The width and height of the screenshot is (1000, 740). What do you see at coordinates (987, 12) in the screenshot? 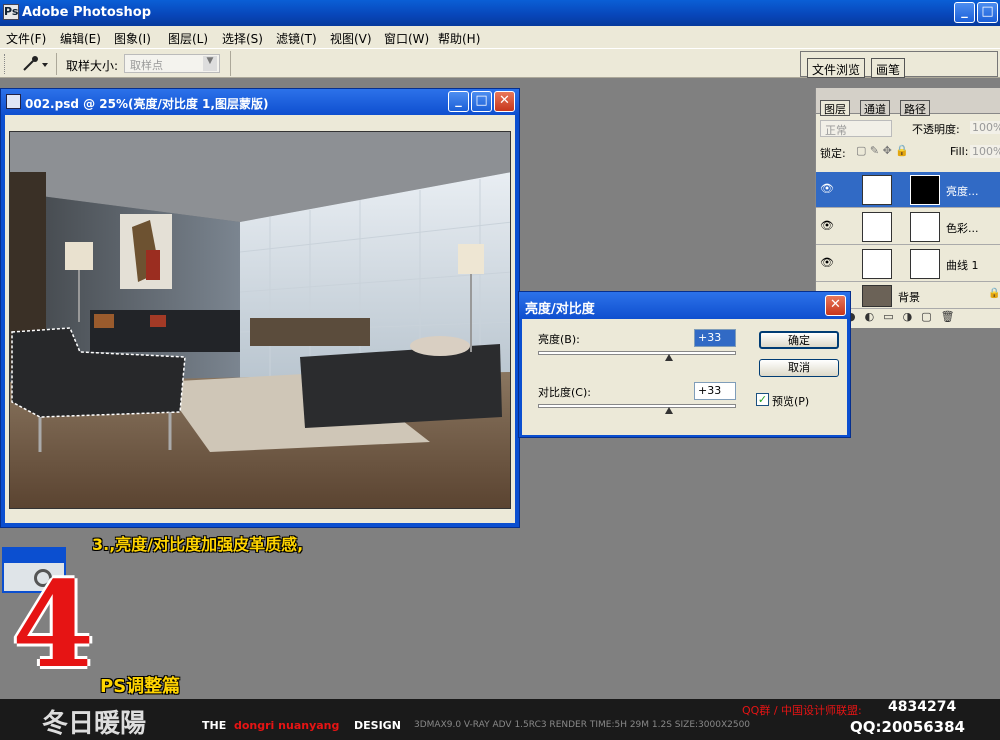
I see `maximize-button: □` at bounding box center [987, 12].